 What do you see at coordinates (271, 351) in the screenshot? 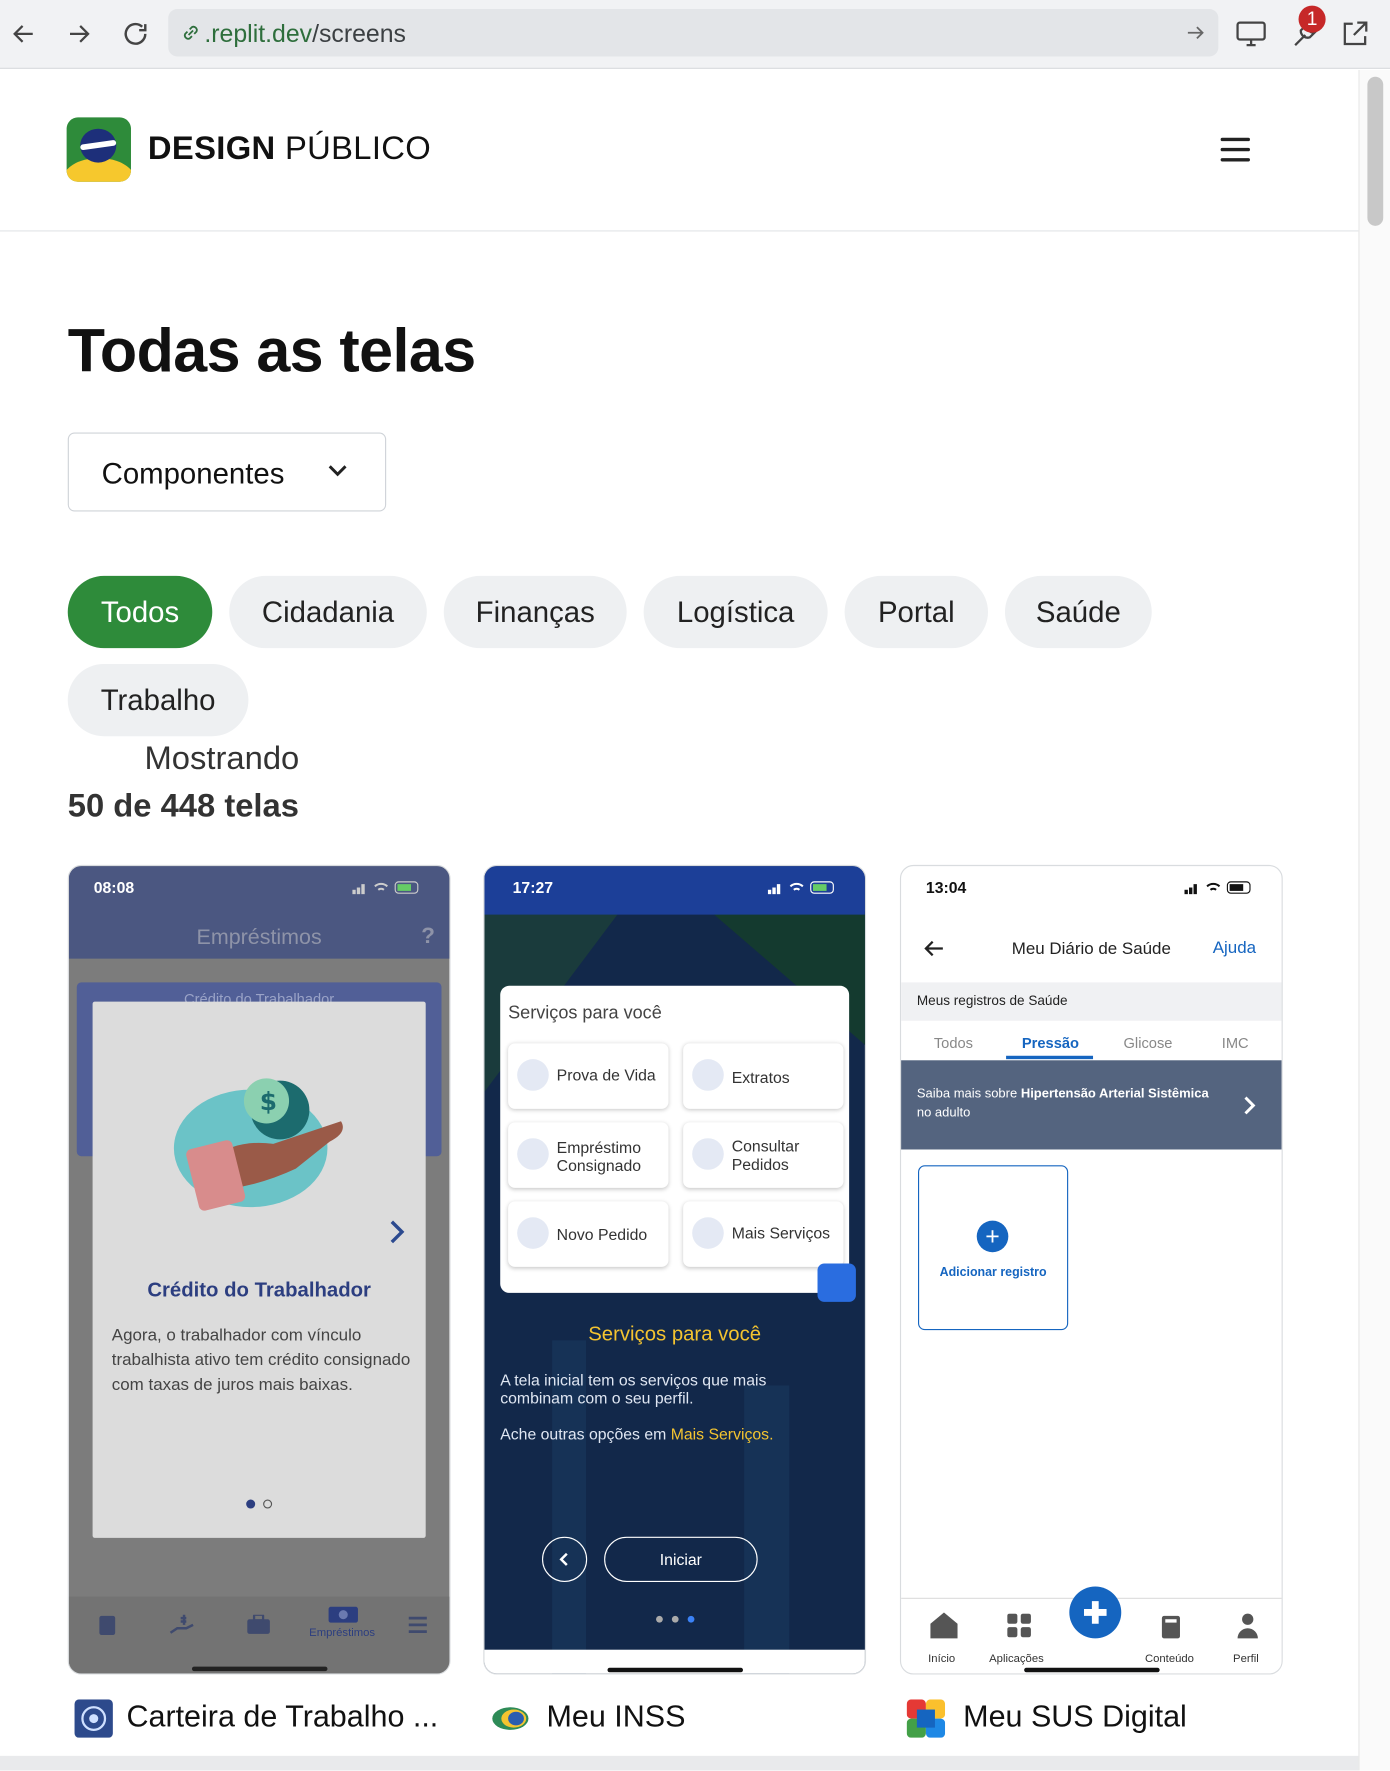
I see `page-title: Todas as telas` at bounding box center [271, 351].